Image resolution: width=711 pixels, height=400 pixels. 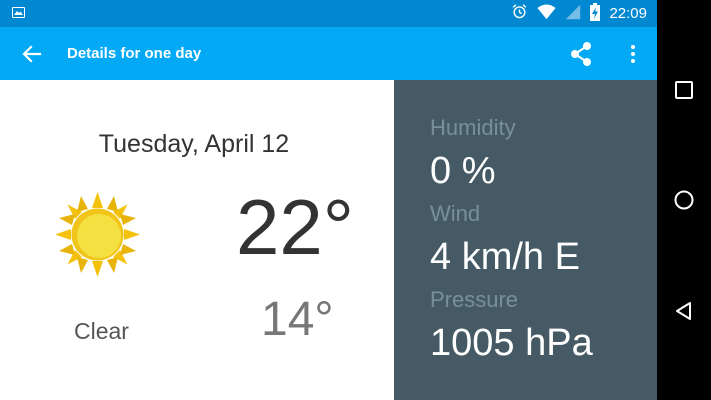 I want to click on battery-charging-icon, so click(x=595, y=13).